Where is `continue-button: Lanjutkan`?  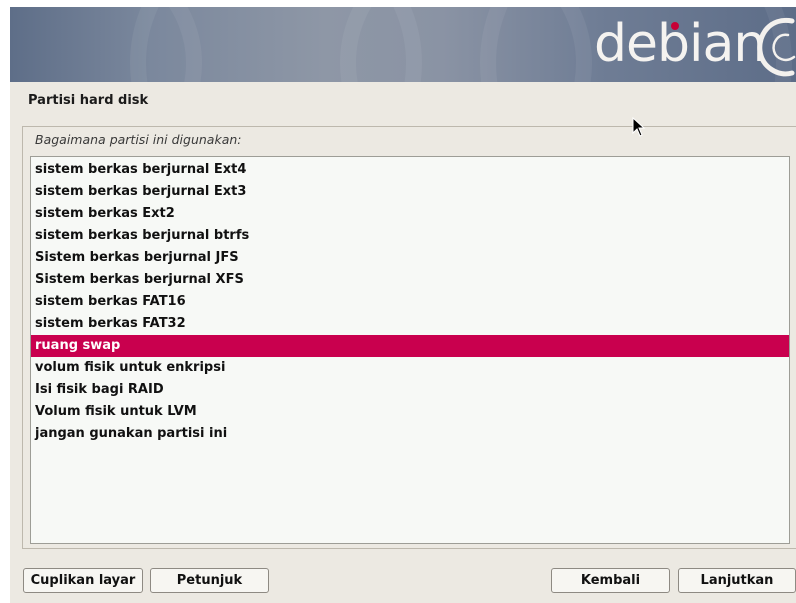
continue-button: Lanjutkan is located at coordinates (737, 580).